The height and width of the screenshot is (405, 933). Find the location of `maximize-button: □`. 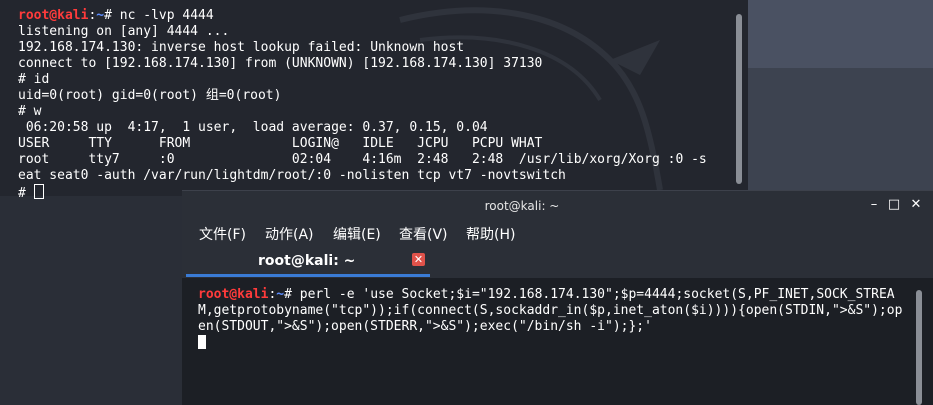

maximize-button: □ is located at coordinates (894, 205).